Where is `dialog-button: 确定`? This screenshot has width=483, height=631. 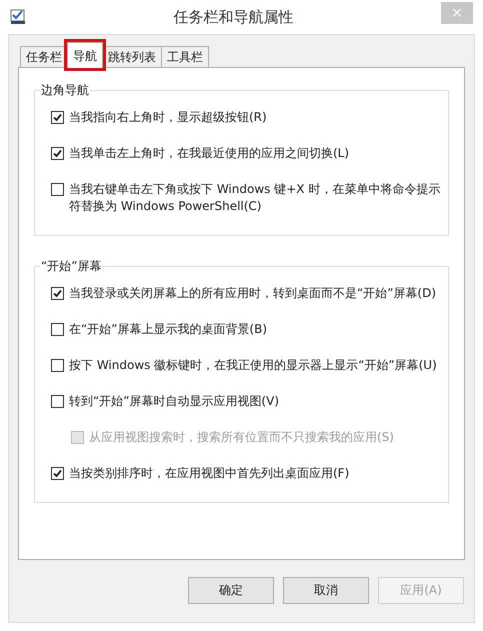
dialog-button: 确定 is located at coordinates (231, 590).